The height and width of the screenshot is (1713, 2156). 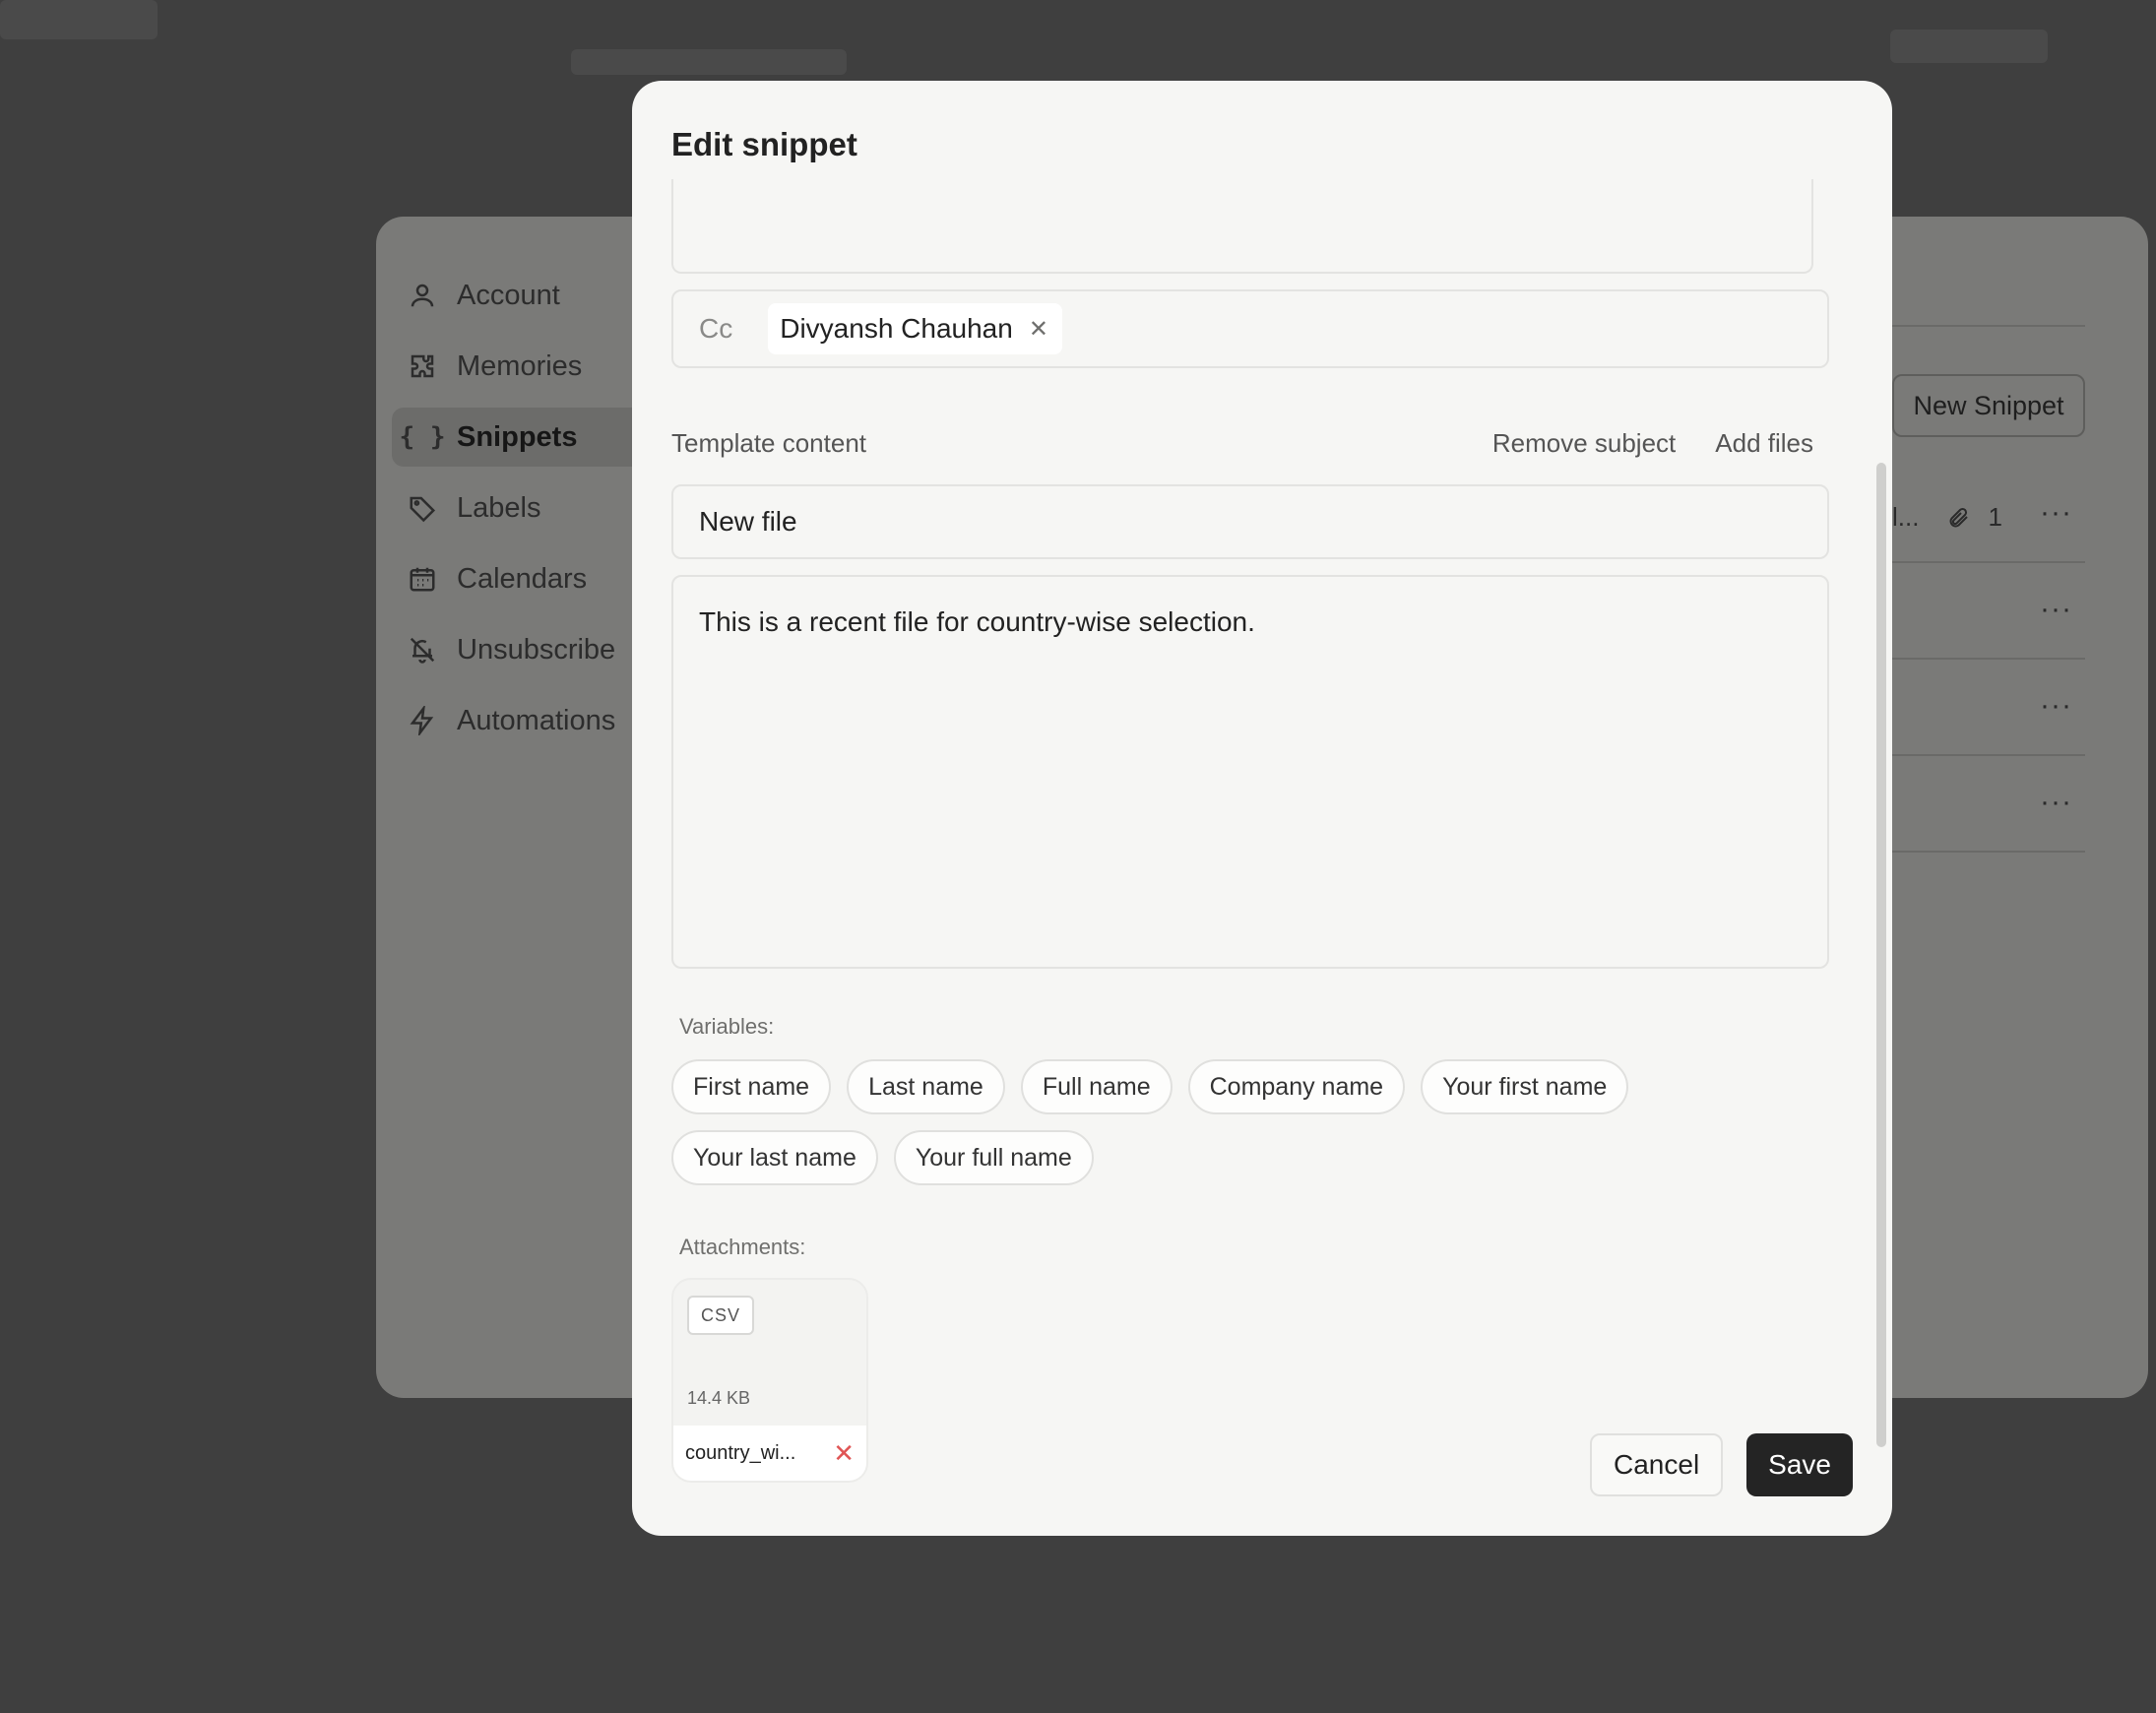 What do you see at coordinates (423, 508) in the screenshot?
I see `tag-icon` at bounding box center [423, 508].